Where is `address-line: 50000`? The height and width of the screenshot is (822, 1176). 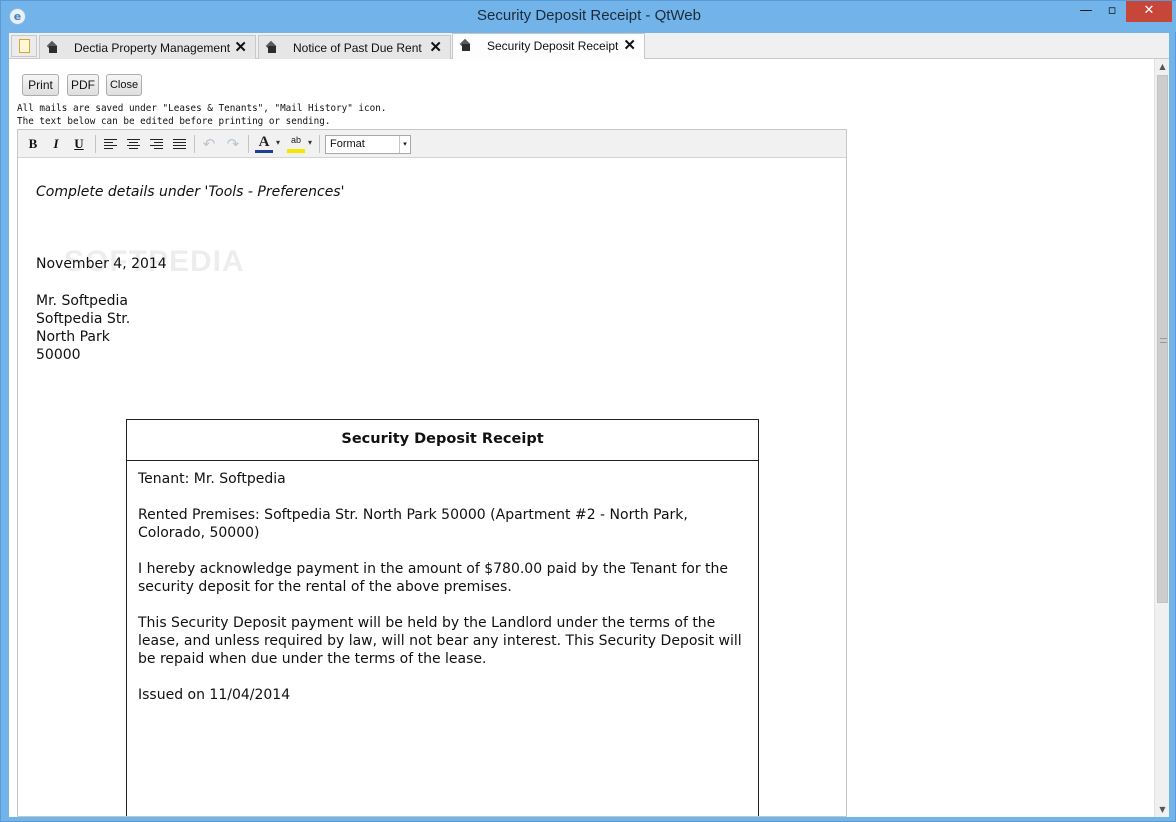
address-line: 50000 is located at coordinates (58, 355).